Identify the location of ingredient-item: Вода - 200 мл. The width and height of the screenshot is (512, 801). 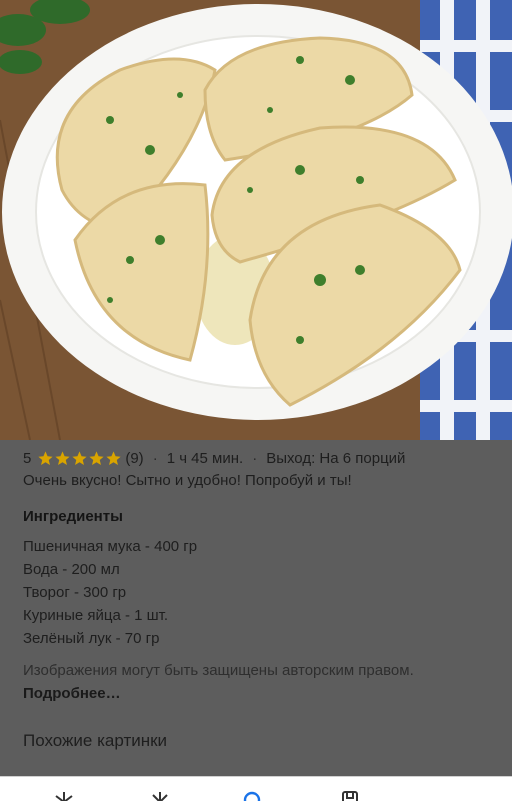
(71, 569).